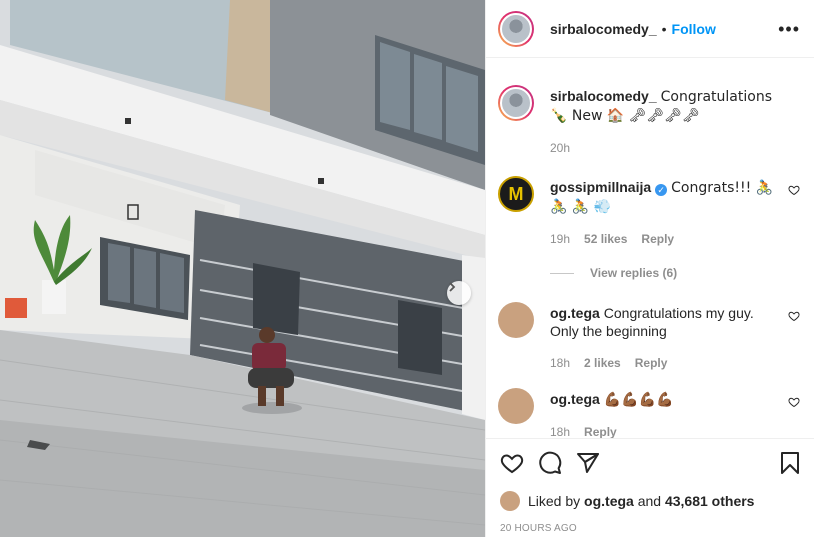  What do you see at coordinates (452, 287) in the screenshot?
I see `chevron-right-icon` at bounding box center [452, 287].